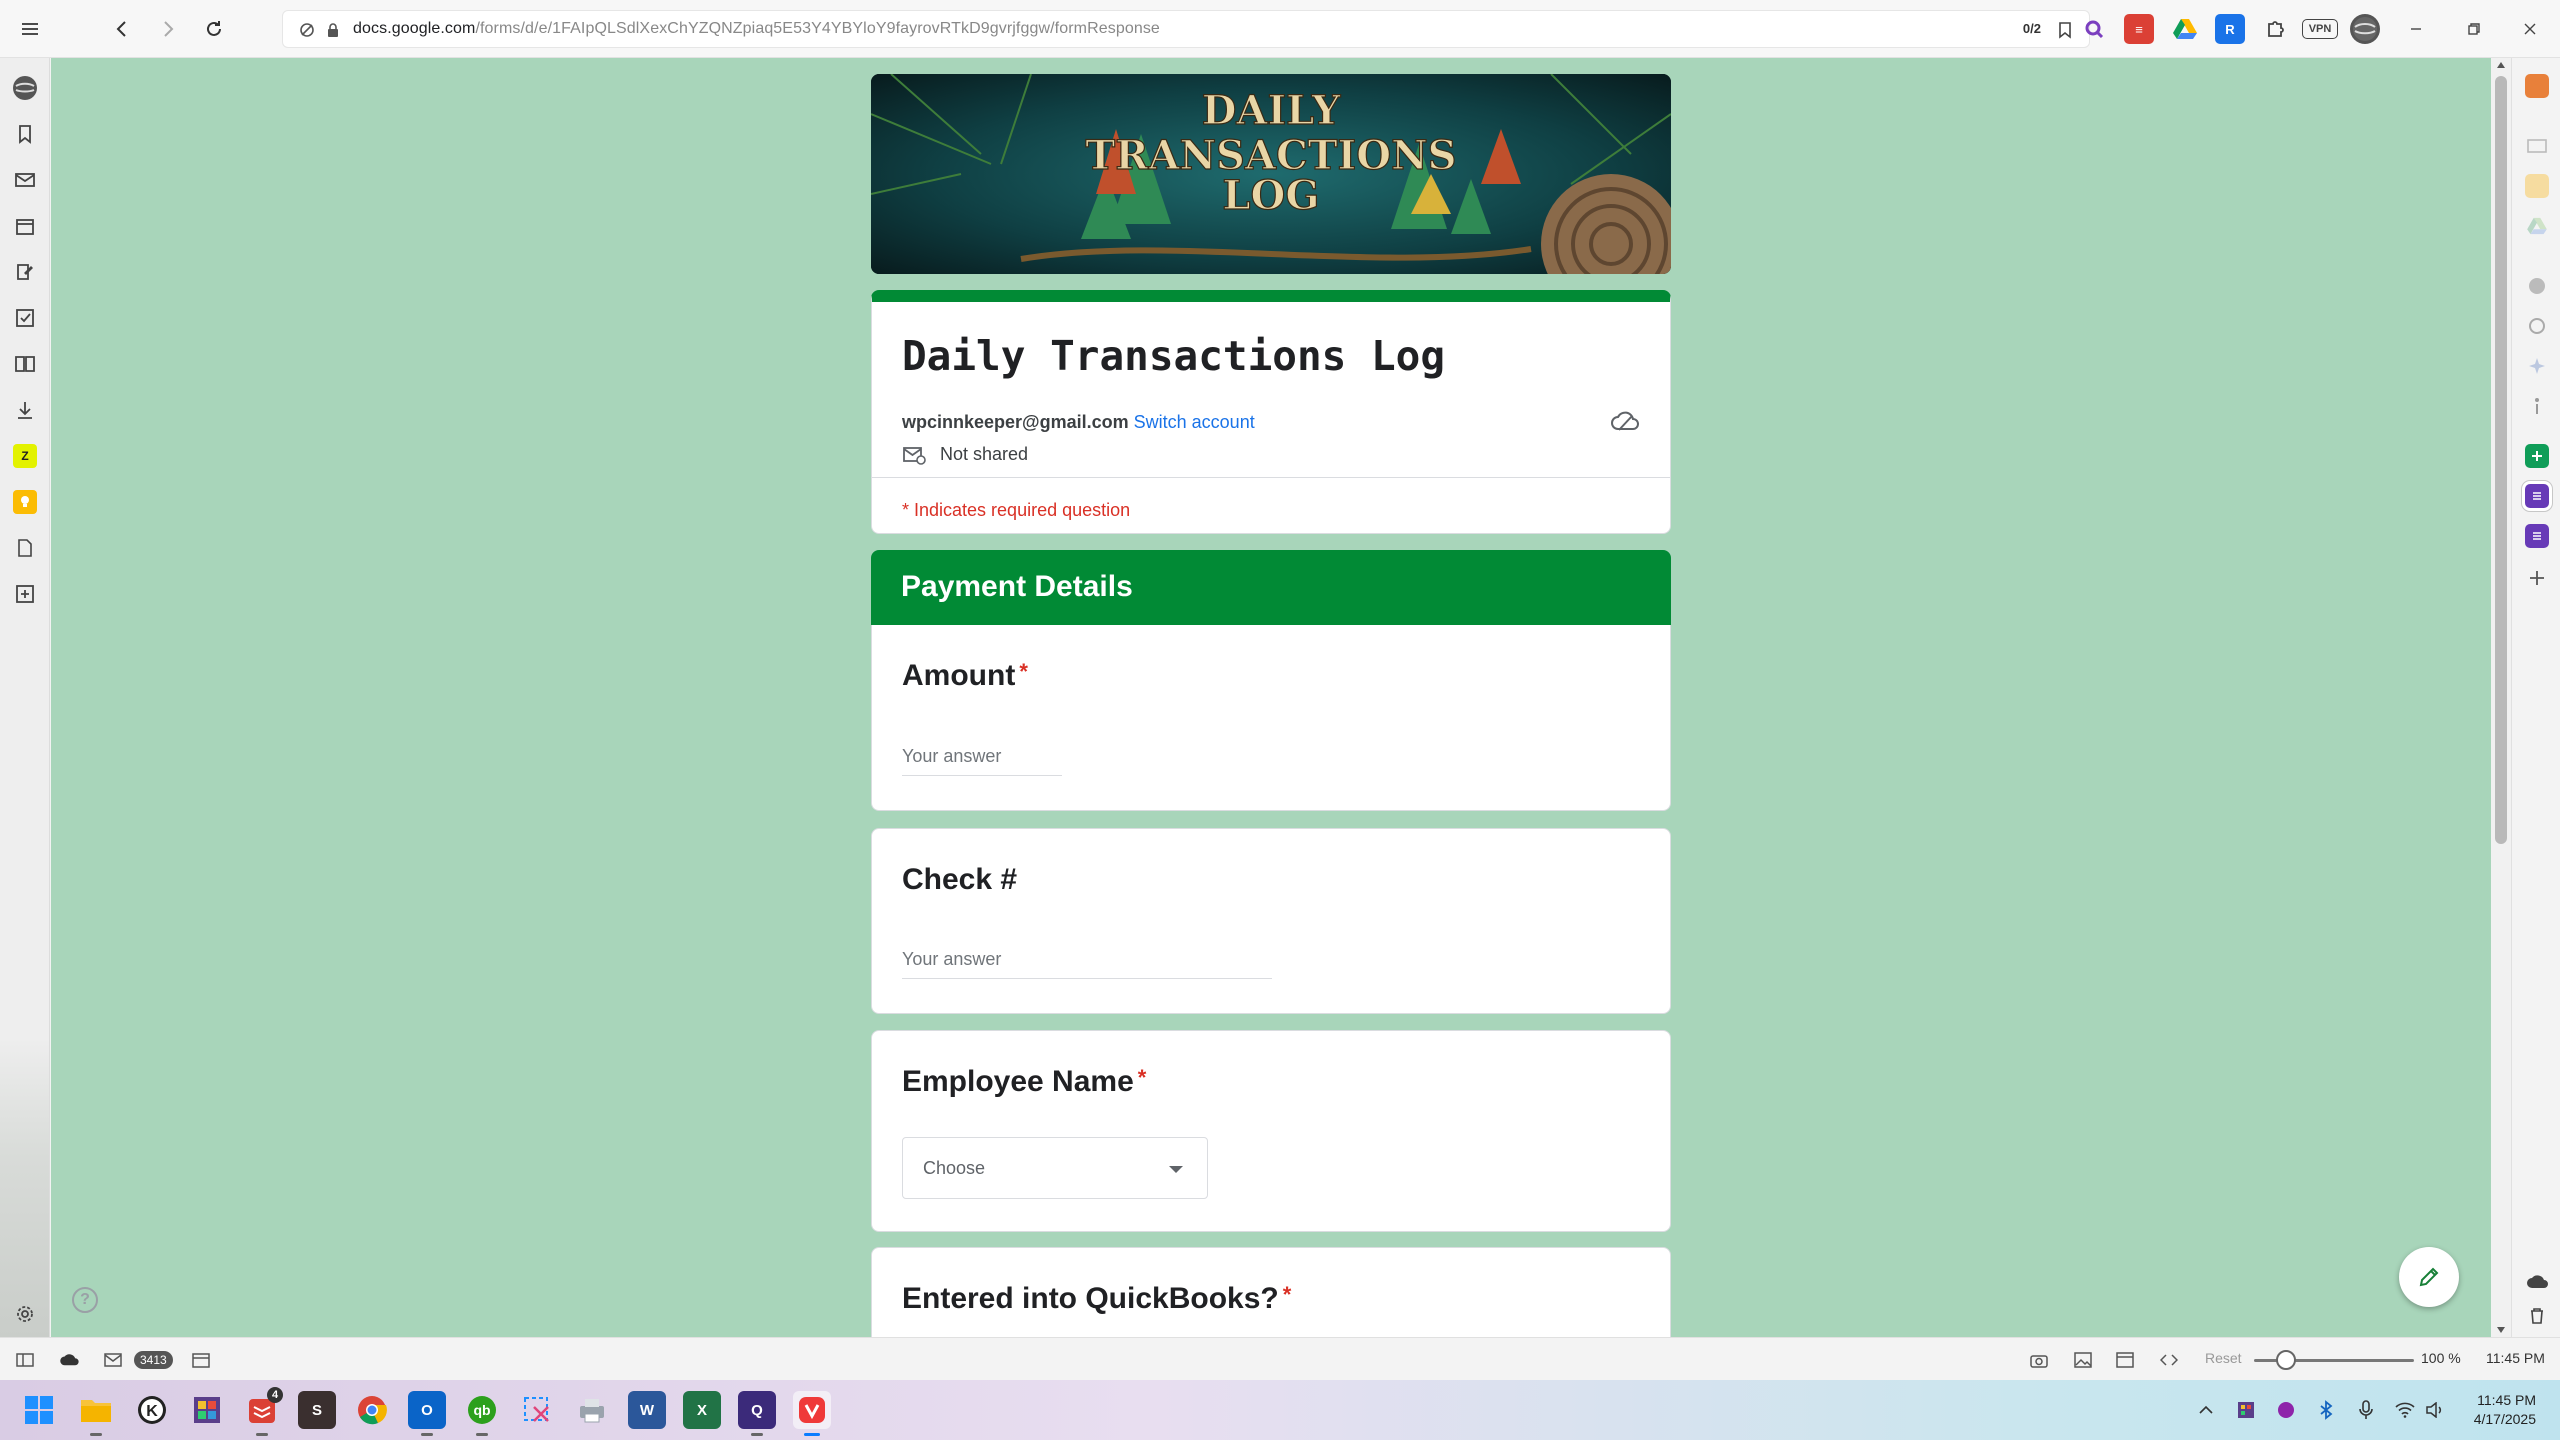  What do you see at coordinates (25, 318) in the screenshot?
I see `tasks-icon` at bounding box center [25, 318].